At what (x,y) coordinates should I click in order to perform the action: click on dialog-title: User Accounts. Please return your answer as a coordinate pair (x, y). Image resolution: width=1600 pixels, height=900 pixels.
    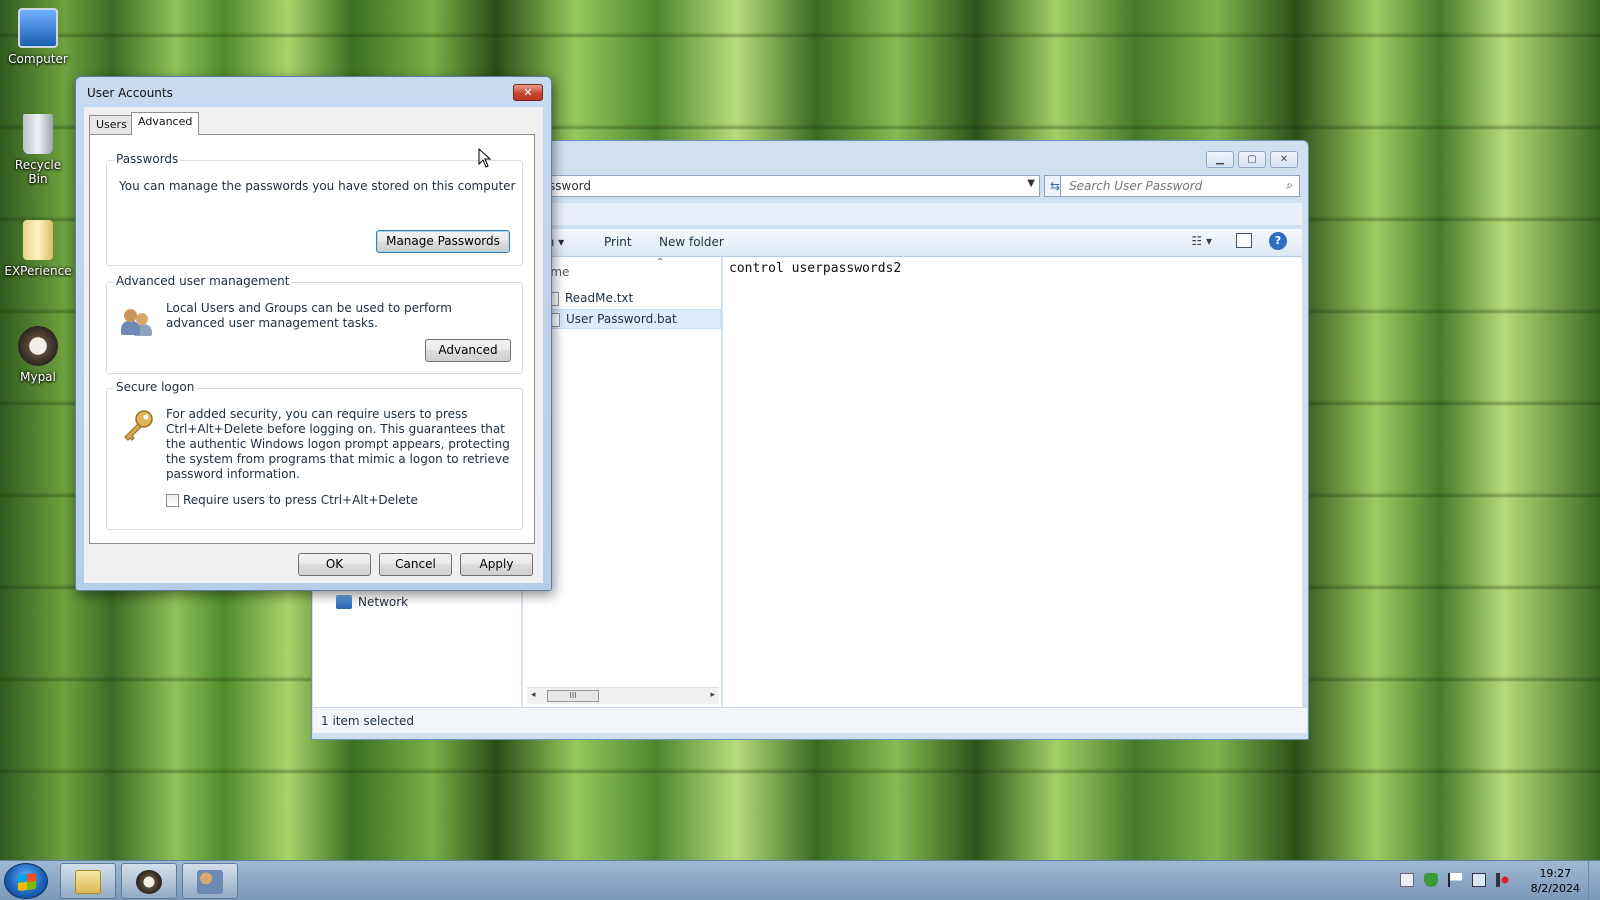
    Looking at the image, I should click on (130, 93).